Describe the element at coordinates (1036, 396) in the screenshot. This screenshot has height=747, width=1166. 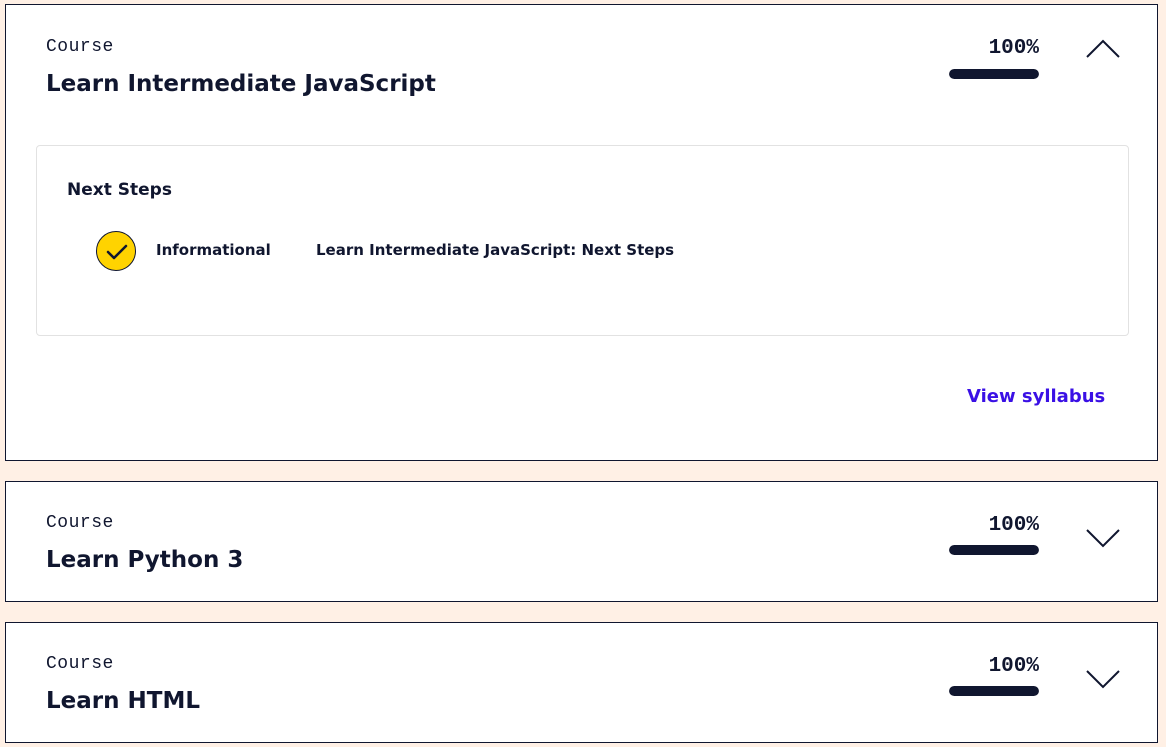
I see `view-syllabus-link: View syllabus` at that location.